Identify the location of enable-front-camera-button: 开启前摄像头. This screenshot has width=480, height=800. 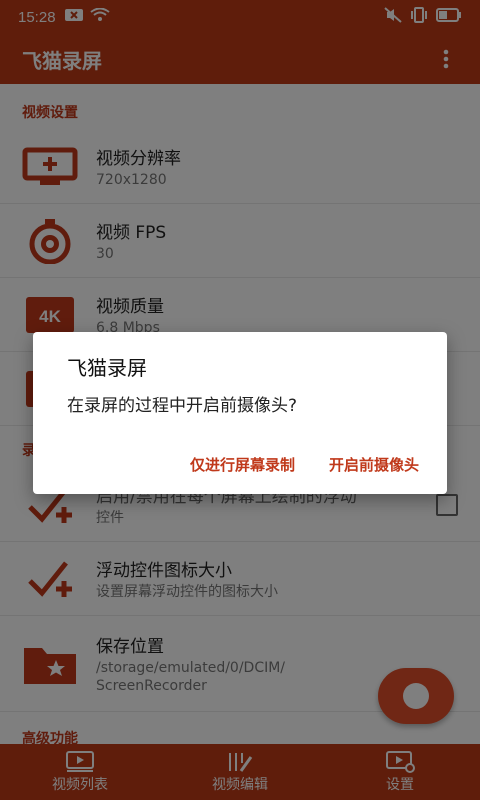
(374, 464).